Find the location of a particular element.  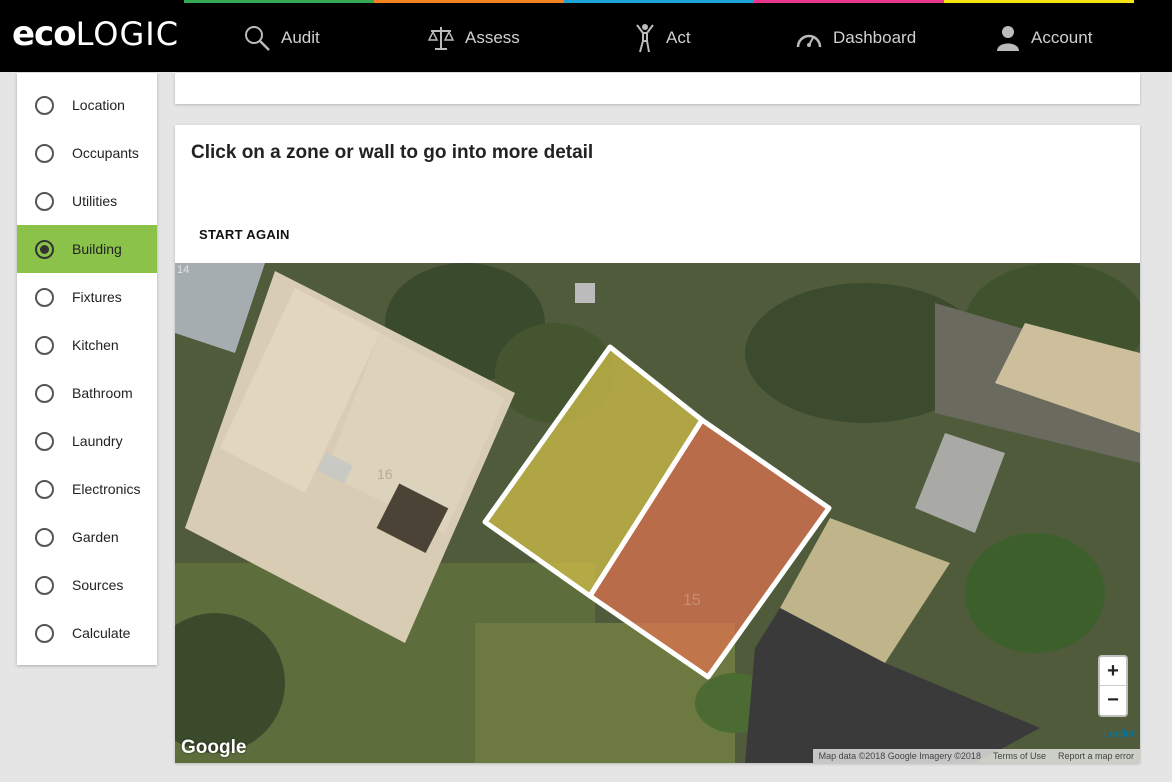

user-icon is located at coordinates (1008, 38).